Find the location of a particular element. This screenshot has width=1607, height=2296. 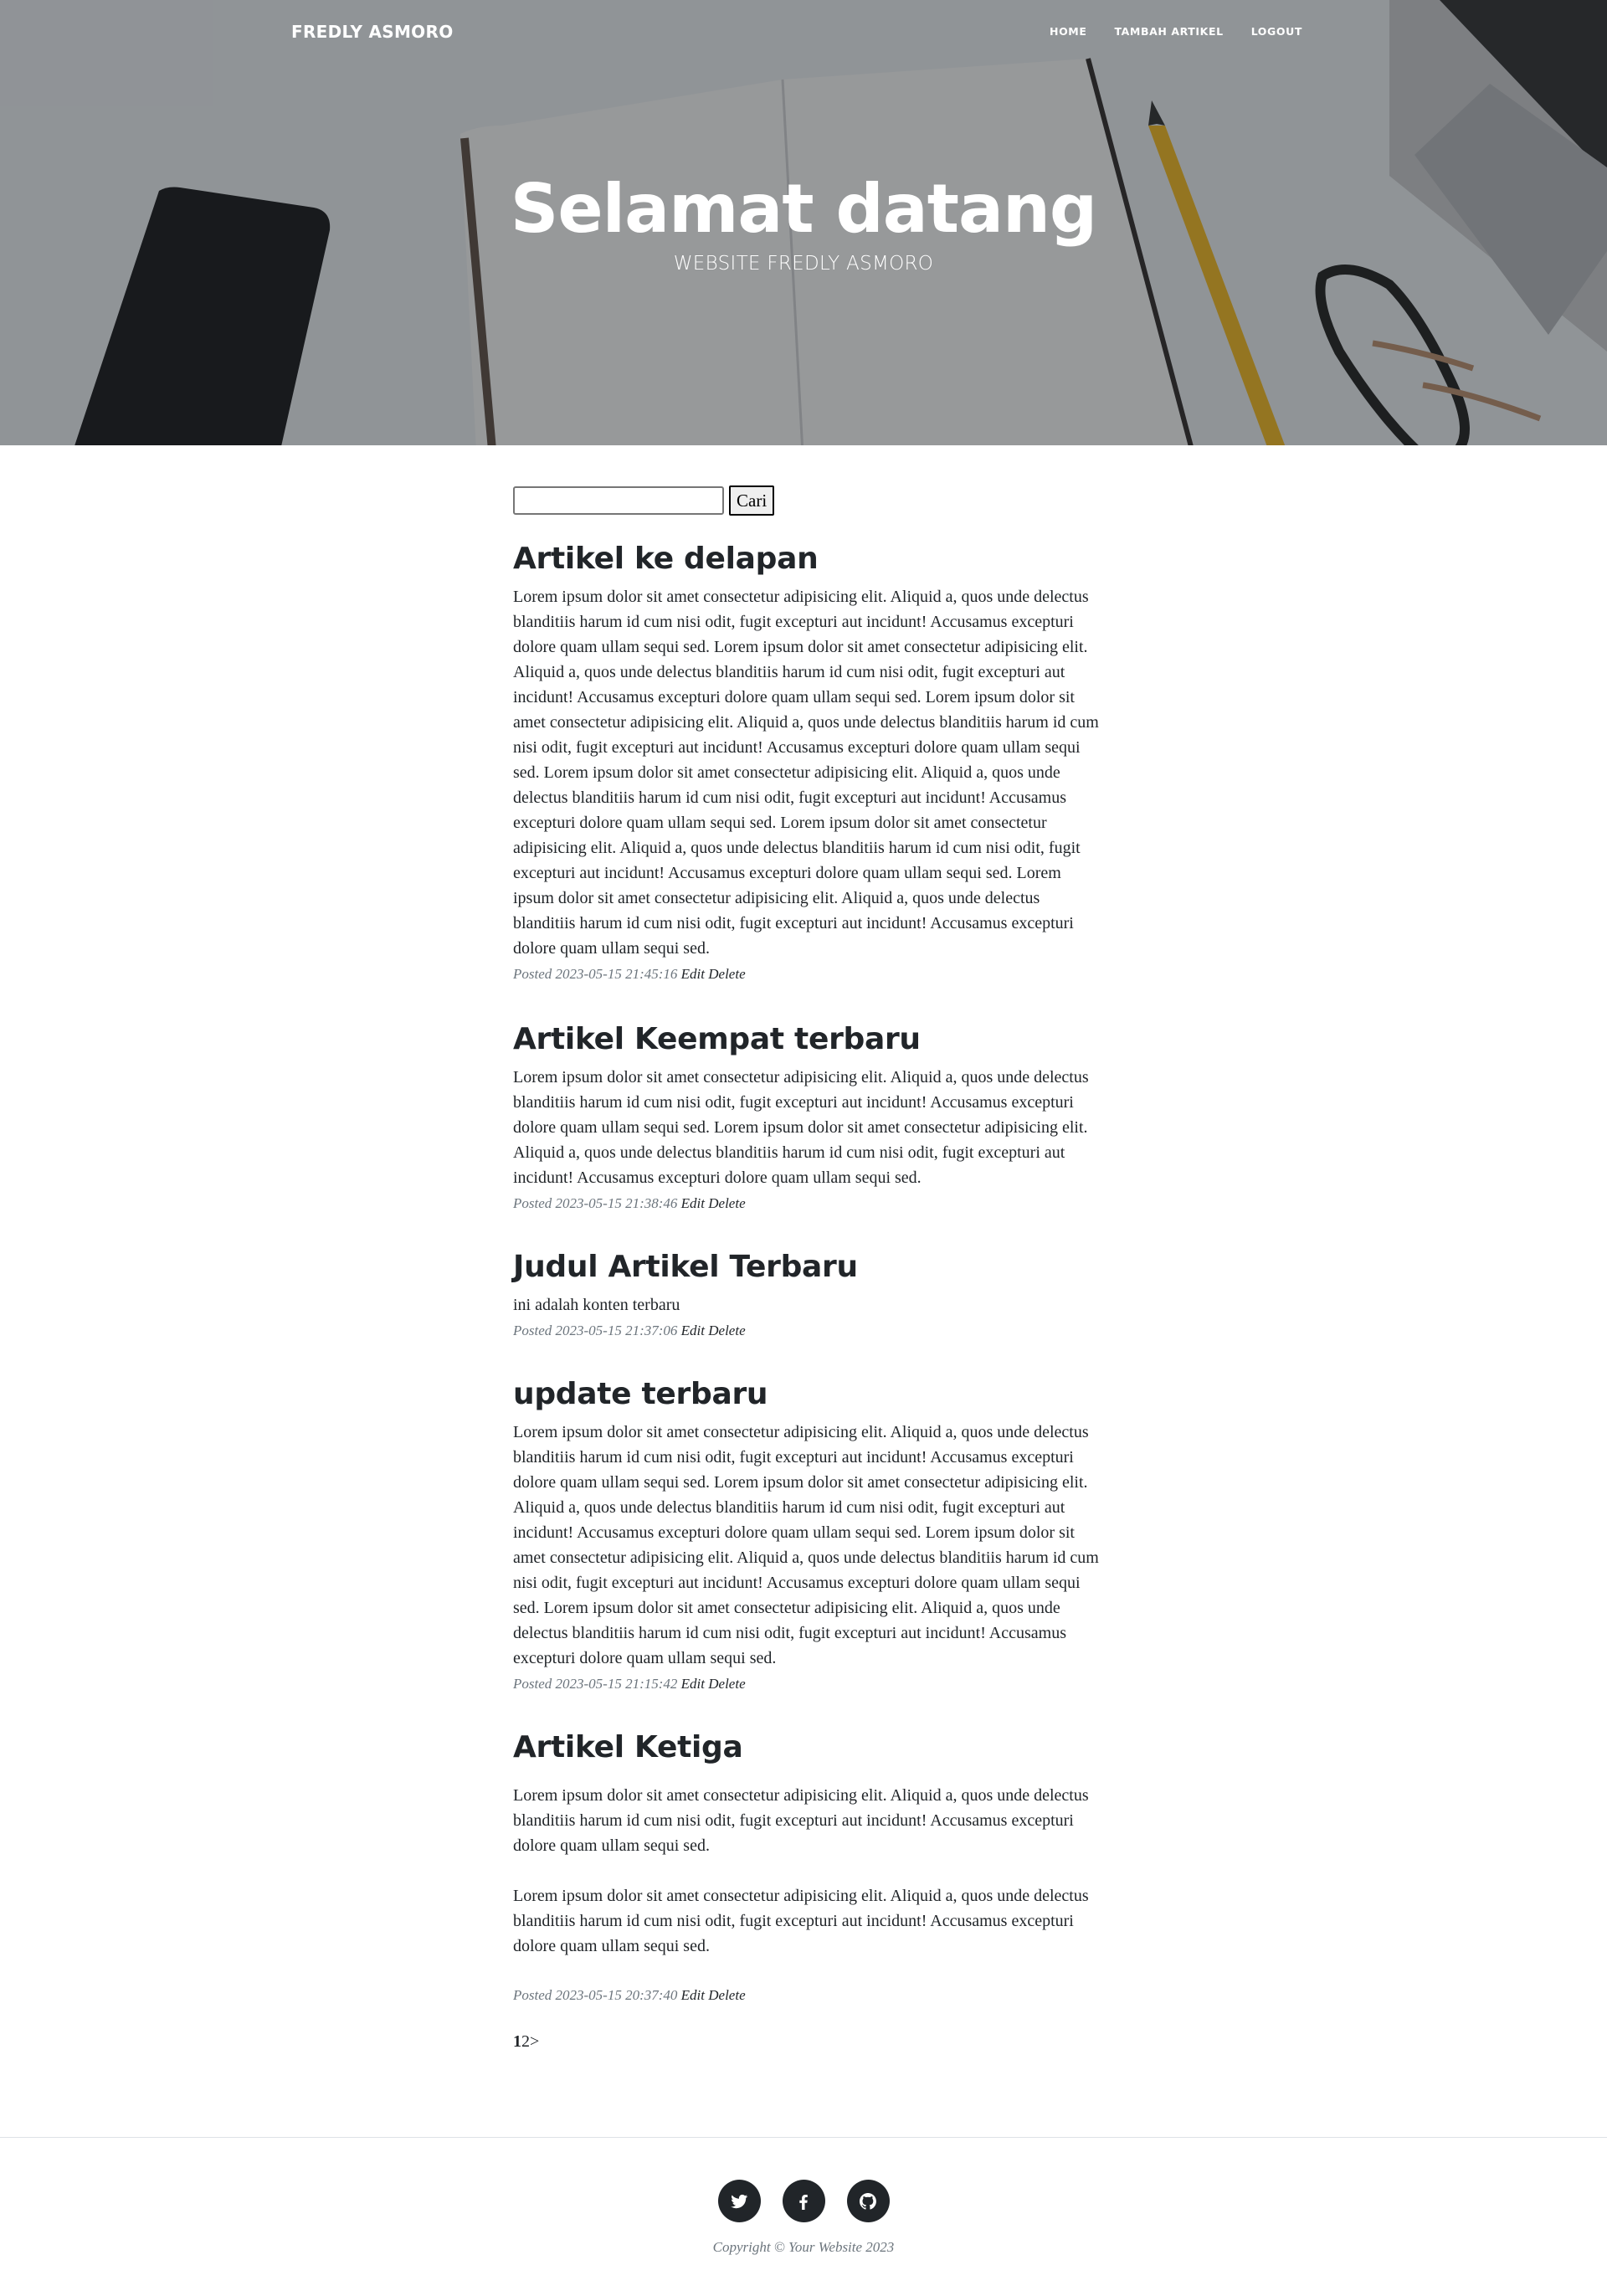

article-paragraph: ini adalah konten terbaru is located at coordinates (596, 1305).